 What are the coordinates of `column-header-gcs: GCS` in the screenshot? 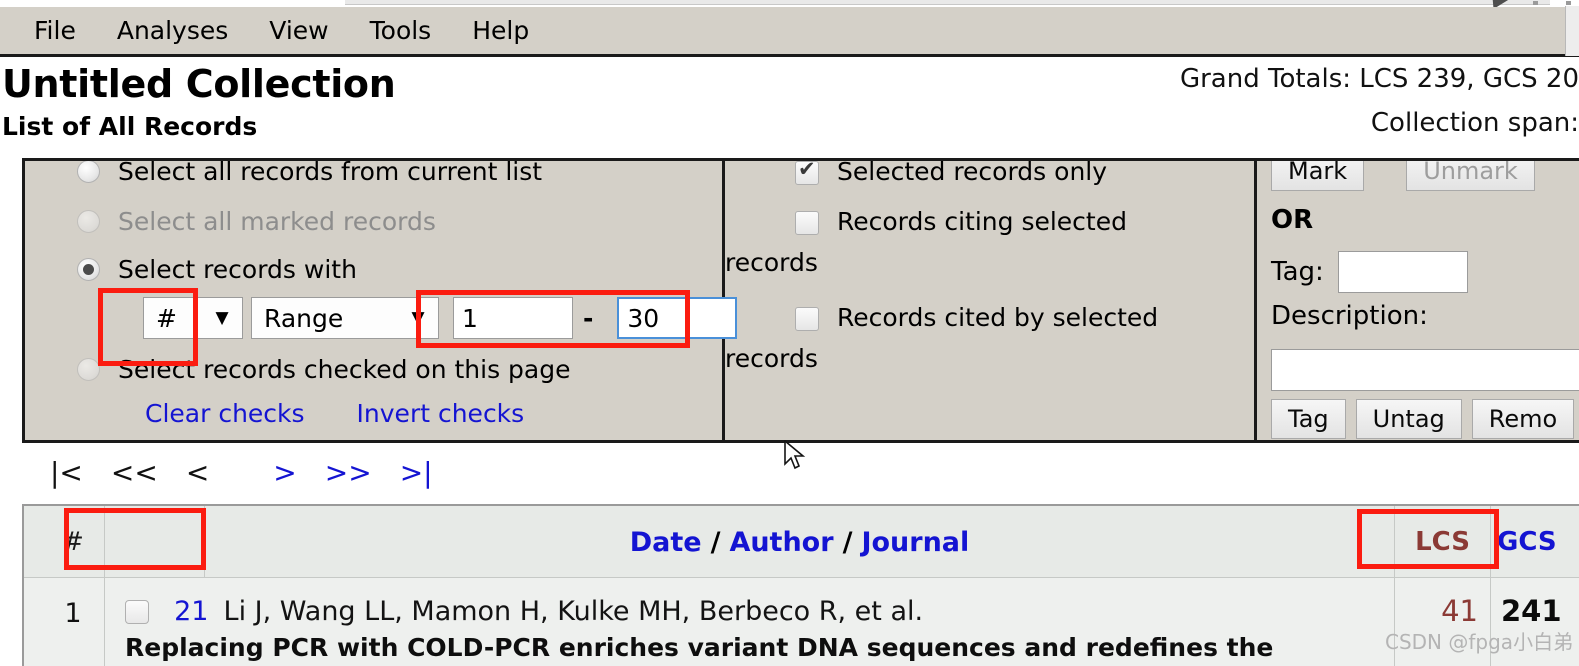 It's located at (1534, 542).